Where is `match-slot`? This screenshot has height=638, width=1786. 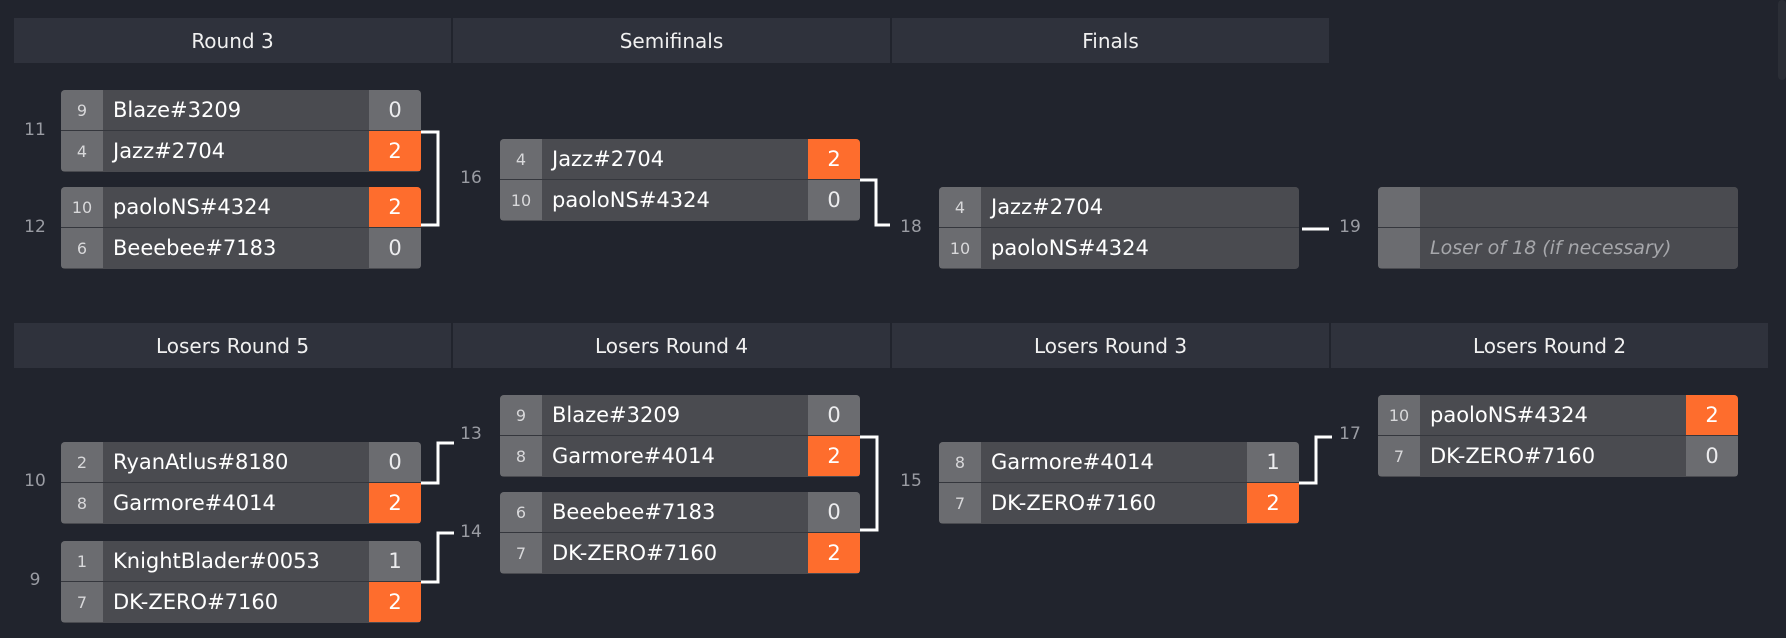
match-slot is located at coordinates (1558, 207).